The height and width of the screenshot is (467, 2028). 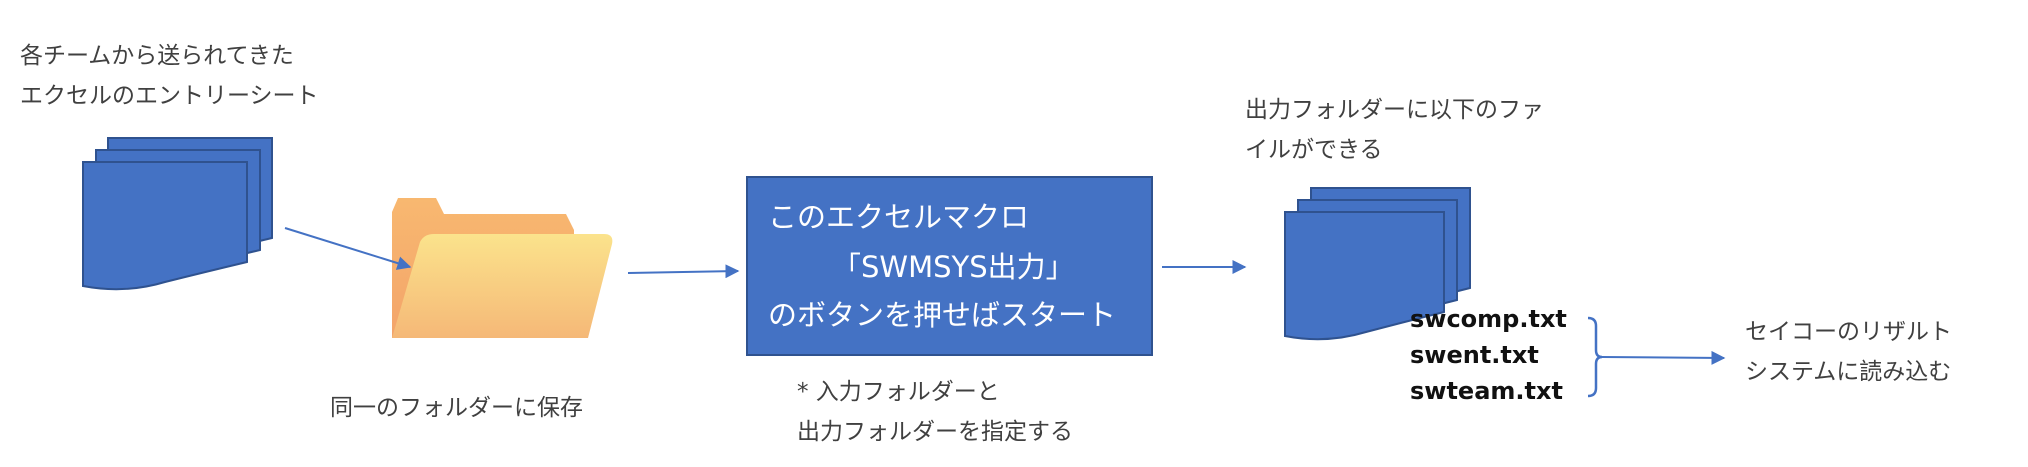 What do you see at coordinates (898, 392) in the screenshot?
I see `macro-note-line1: * 入力フォルダーと` at bounding box center [898, 392].